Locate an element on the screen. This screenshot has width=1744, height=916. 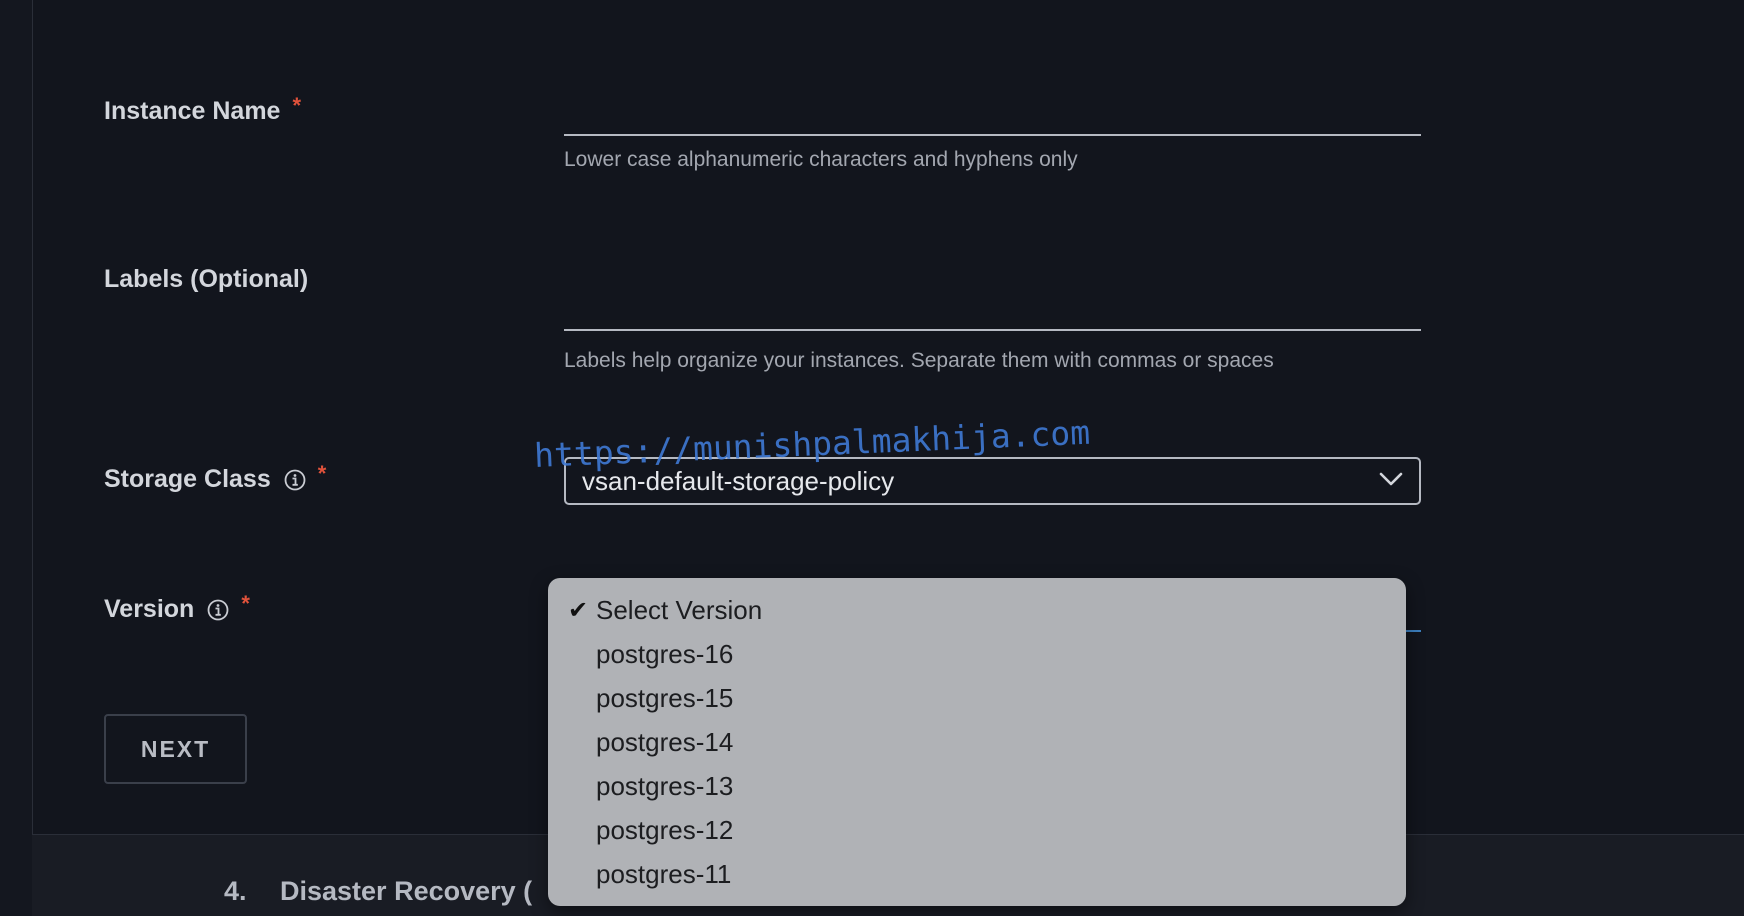
version-option: postgres-14 is located at coordinates (977, 742).